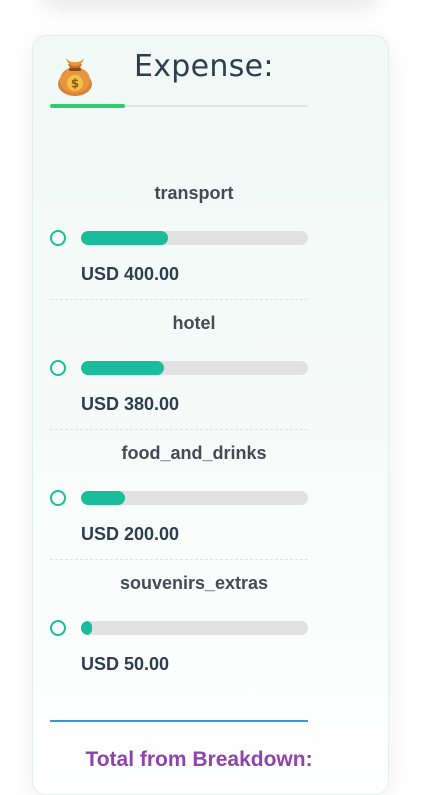 This screenshot has width=422, height=795. What do you see at coordinates (194, 193) in the screenshot?
I see `expense-item-label: transport` at bounding box center [194, 193].